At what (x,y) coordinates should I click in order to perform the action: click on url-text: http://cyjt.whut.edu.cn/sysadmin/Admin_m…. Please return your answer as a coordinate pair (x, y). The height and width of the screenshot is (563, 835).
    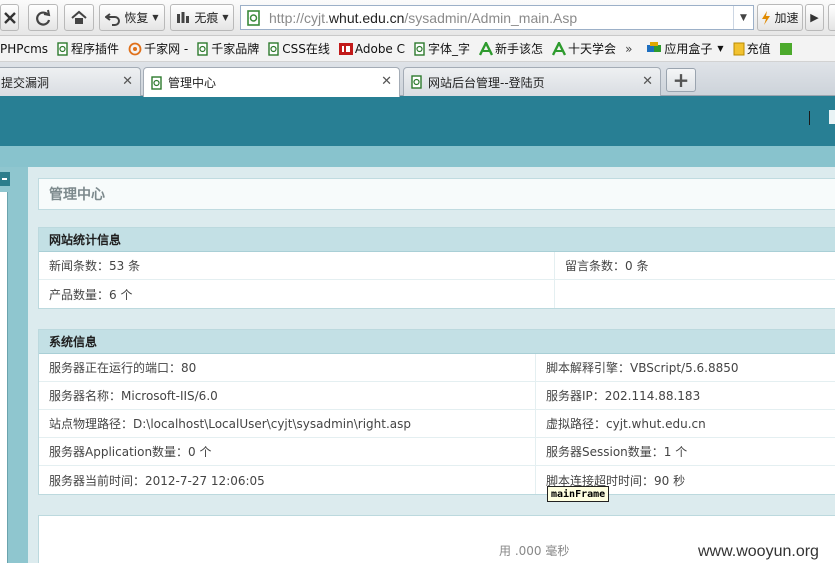
    Looking at the image, I should click on (423, 17).